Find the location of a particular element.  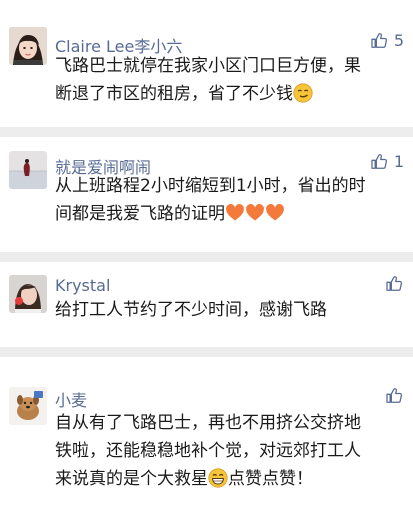

grin-emoji-icon is located at coordinates (218, 478).